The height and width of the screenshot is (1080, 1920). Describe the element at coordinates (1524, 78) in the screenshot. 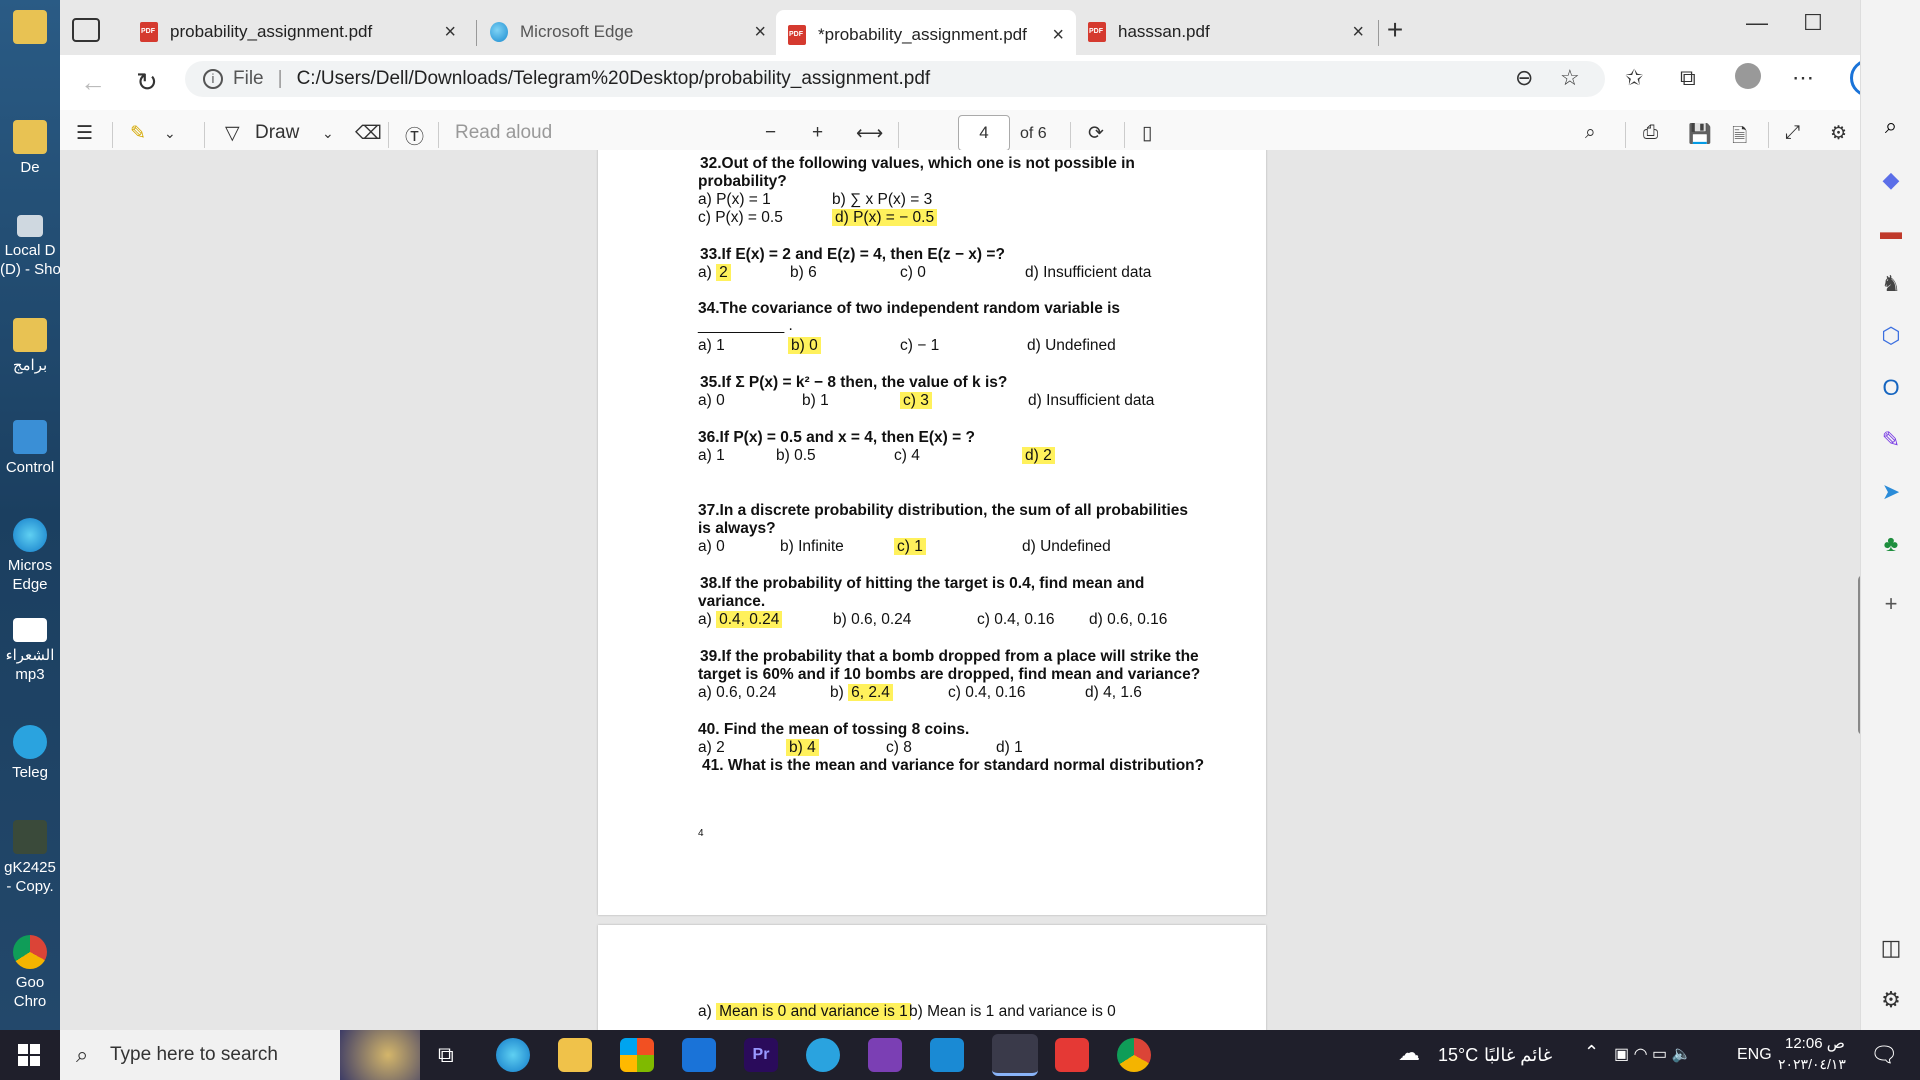

I see `zoom-out-icon: ⊖` at that location.